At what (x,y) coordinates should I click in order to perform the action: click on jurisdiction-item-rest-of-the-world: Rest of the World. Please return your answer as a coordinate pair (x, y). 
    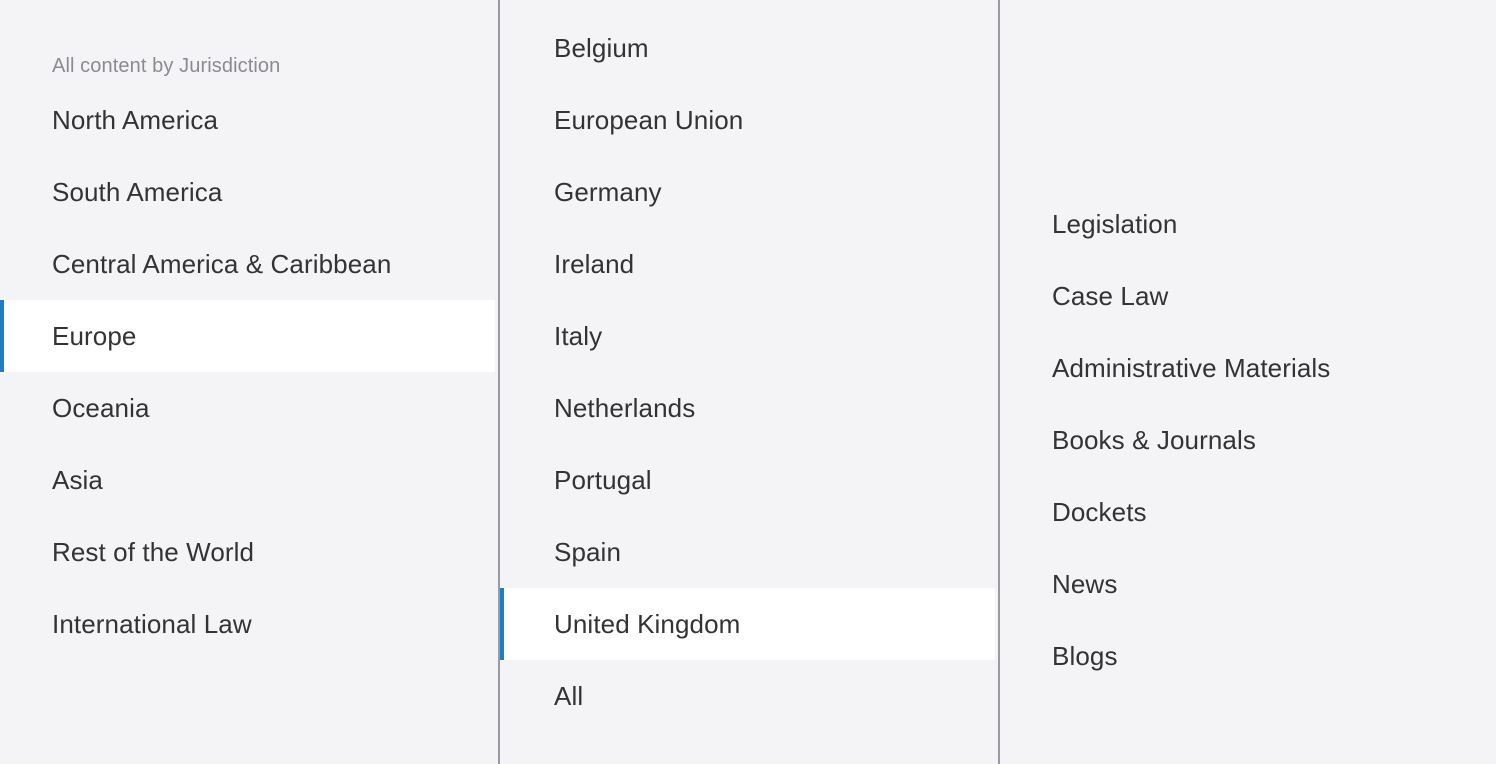
    Looking at the image, I should click on (249, 552).